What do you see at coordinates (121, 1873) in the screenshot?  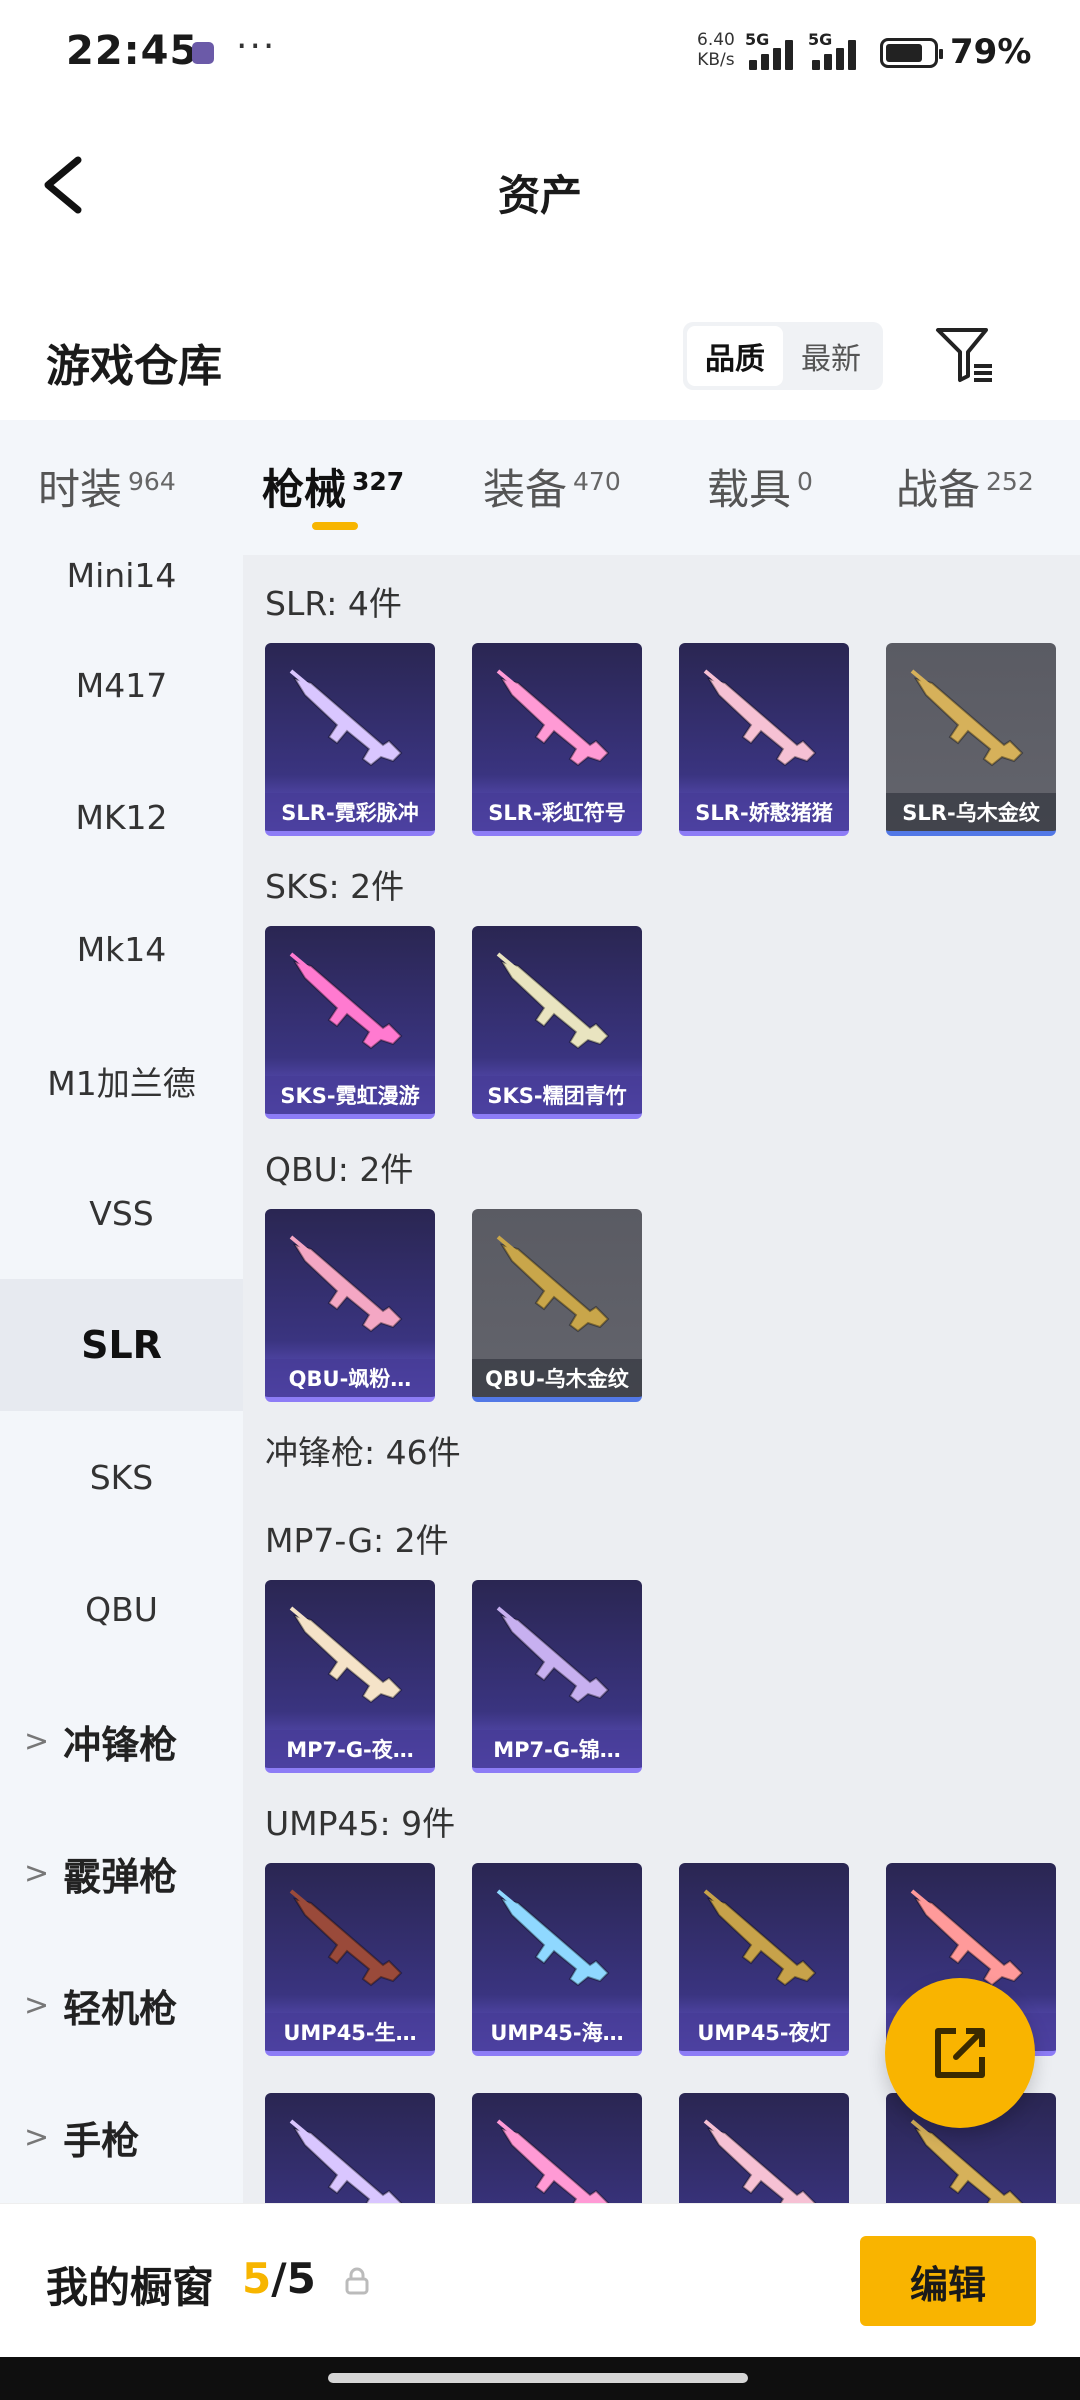 I see `sidebar-group-shotgun: > 霰弹枪` at bounding box center [121, 1873].